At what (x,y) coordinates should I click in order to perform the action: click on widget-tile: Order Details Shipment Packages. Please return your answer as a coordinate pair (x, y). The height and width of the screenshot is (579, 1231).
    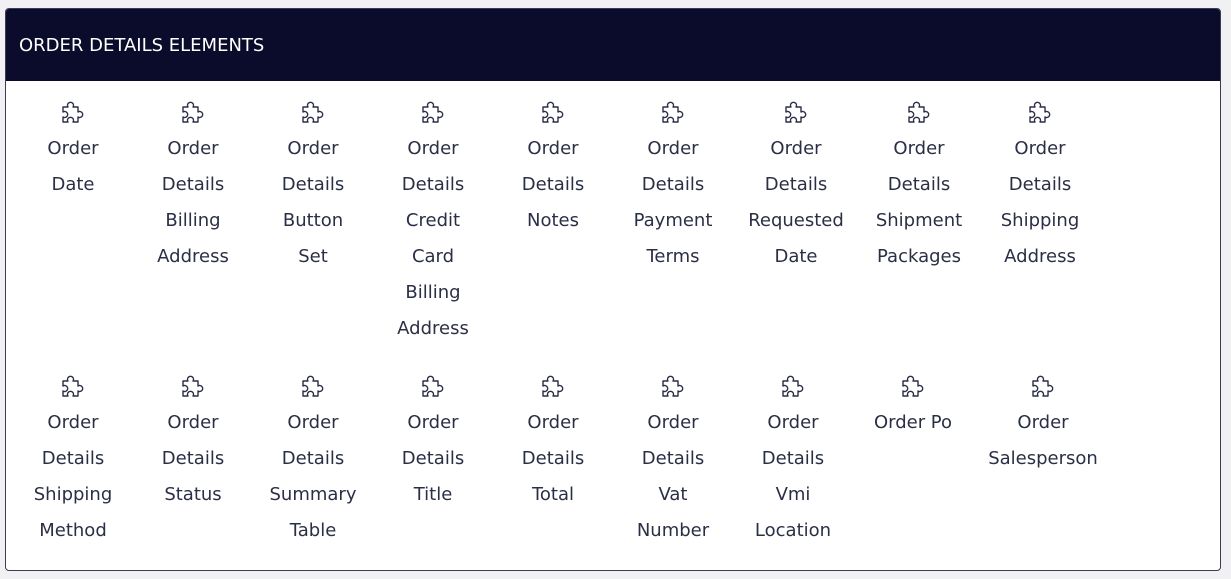
    Looking at the image, I should click on (919, 185).